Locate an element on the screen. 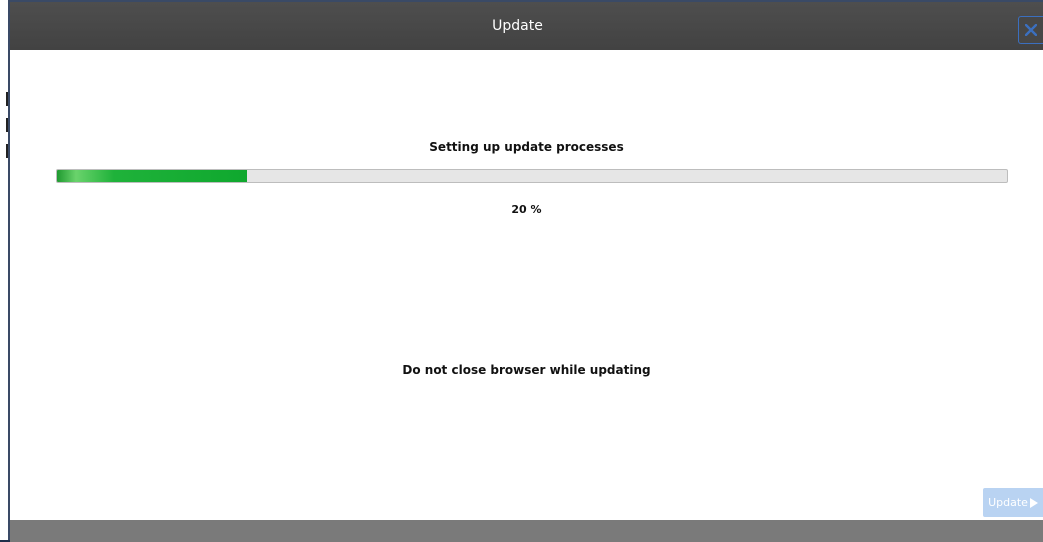 The width and height of the screenshot is (1043, 542). play-icon is located at coordinates (1033, 502).